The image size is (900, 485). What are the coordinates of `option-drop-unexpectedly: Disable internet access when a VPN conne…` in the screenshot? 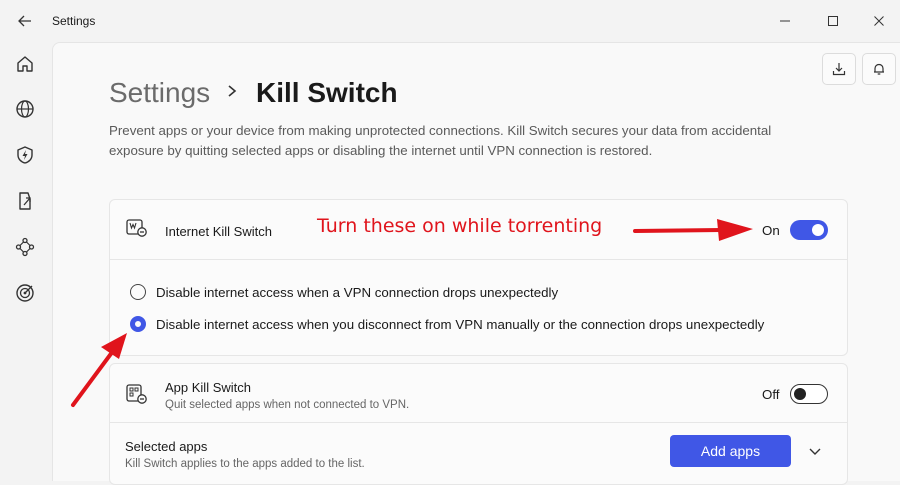 It's located at (344, 292).